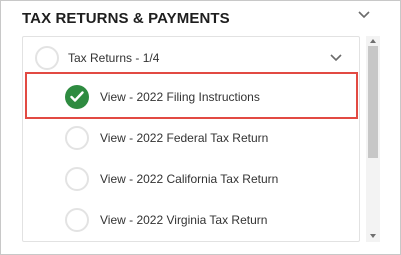 The height and width of the screenshot is (255, 401). I want to click on scrollbar-thumb, so click(373, 102).